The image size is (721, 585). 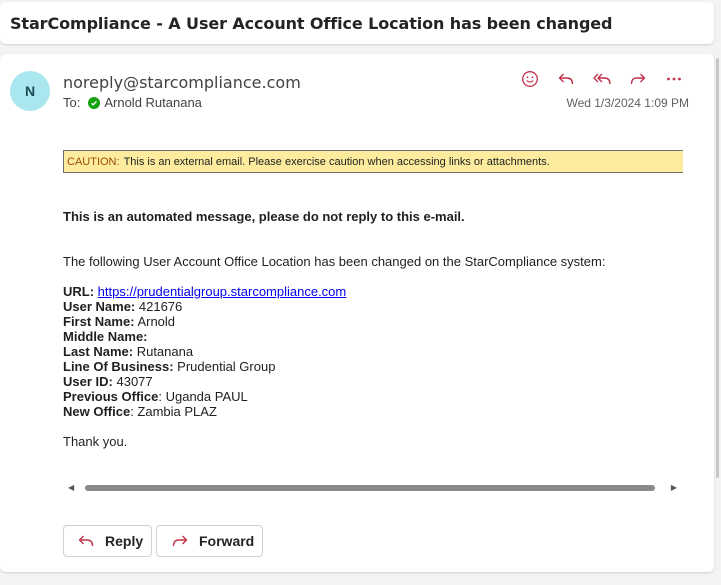 I want to click on presence-available-icon, so click(x=94, y=102).